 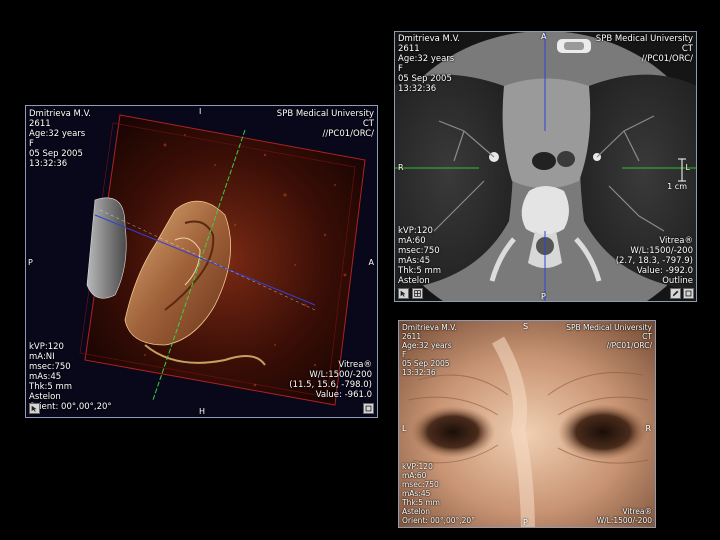 What do you see at coordinates (330, 385) in the screenshot?
I see `cursor-coords: (11.5, 15.6, -798.0)` at bounding box center [330, 385].